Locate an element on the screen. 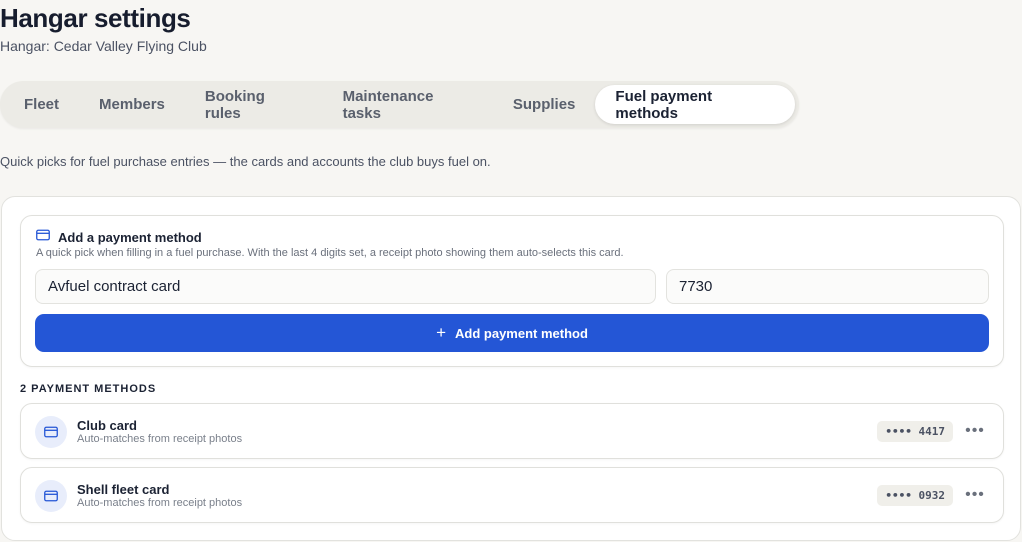 Image resolution: width=1022 pixels, height=542 pixels. add-payment-method-button-label: Add payment method is located at coordinates (521, 333).